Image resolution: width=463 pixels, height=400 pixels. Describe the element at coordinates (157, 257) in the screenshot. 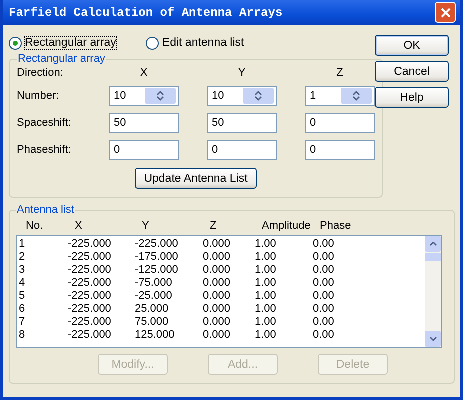

I see `list-cell-text: -175.000` at that location.